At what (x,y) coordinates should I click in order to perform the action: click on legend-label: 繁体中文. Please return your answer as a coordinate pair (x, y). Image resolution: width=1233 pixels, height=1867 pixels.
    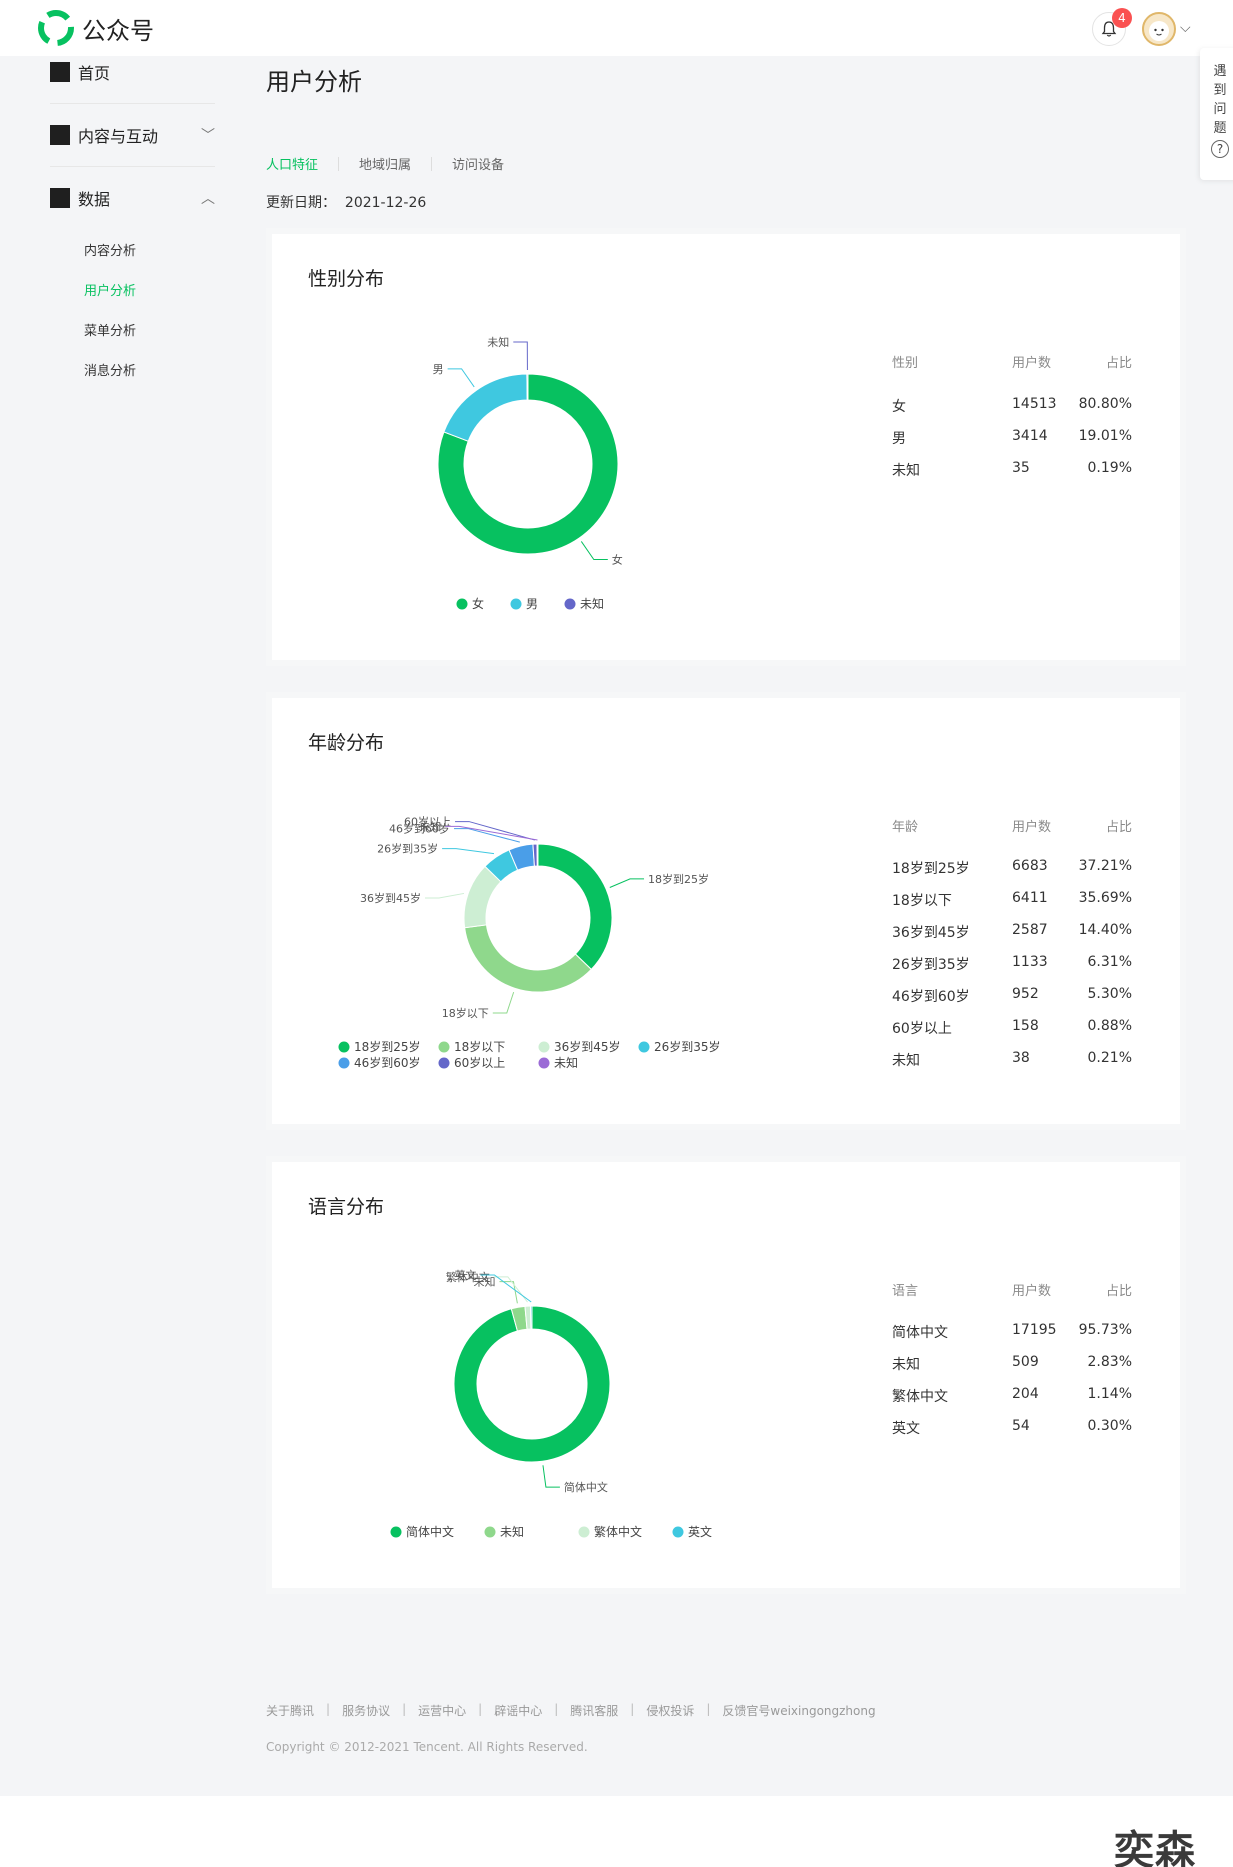
    Looking at the image, I should click on (618, 1531).